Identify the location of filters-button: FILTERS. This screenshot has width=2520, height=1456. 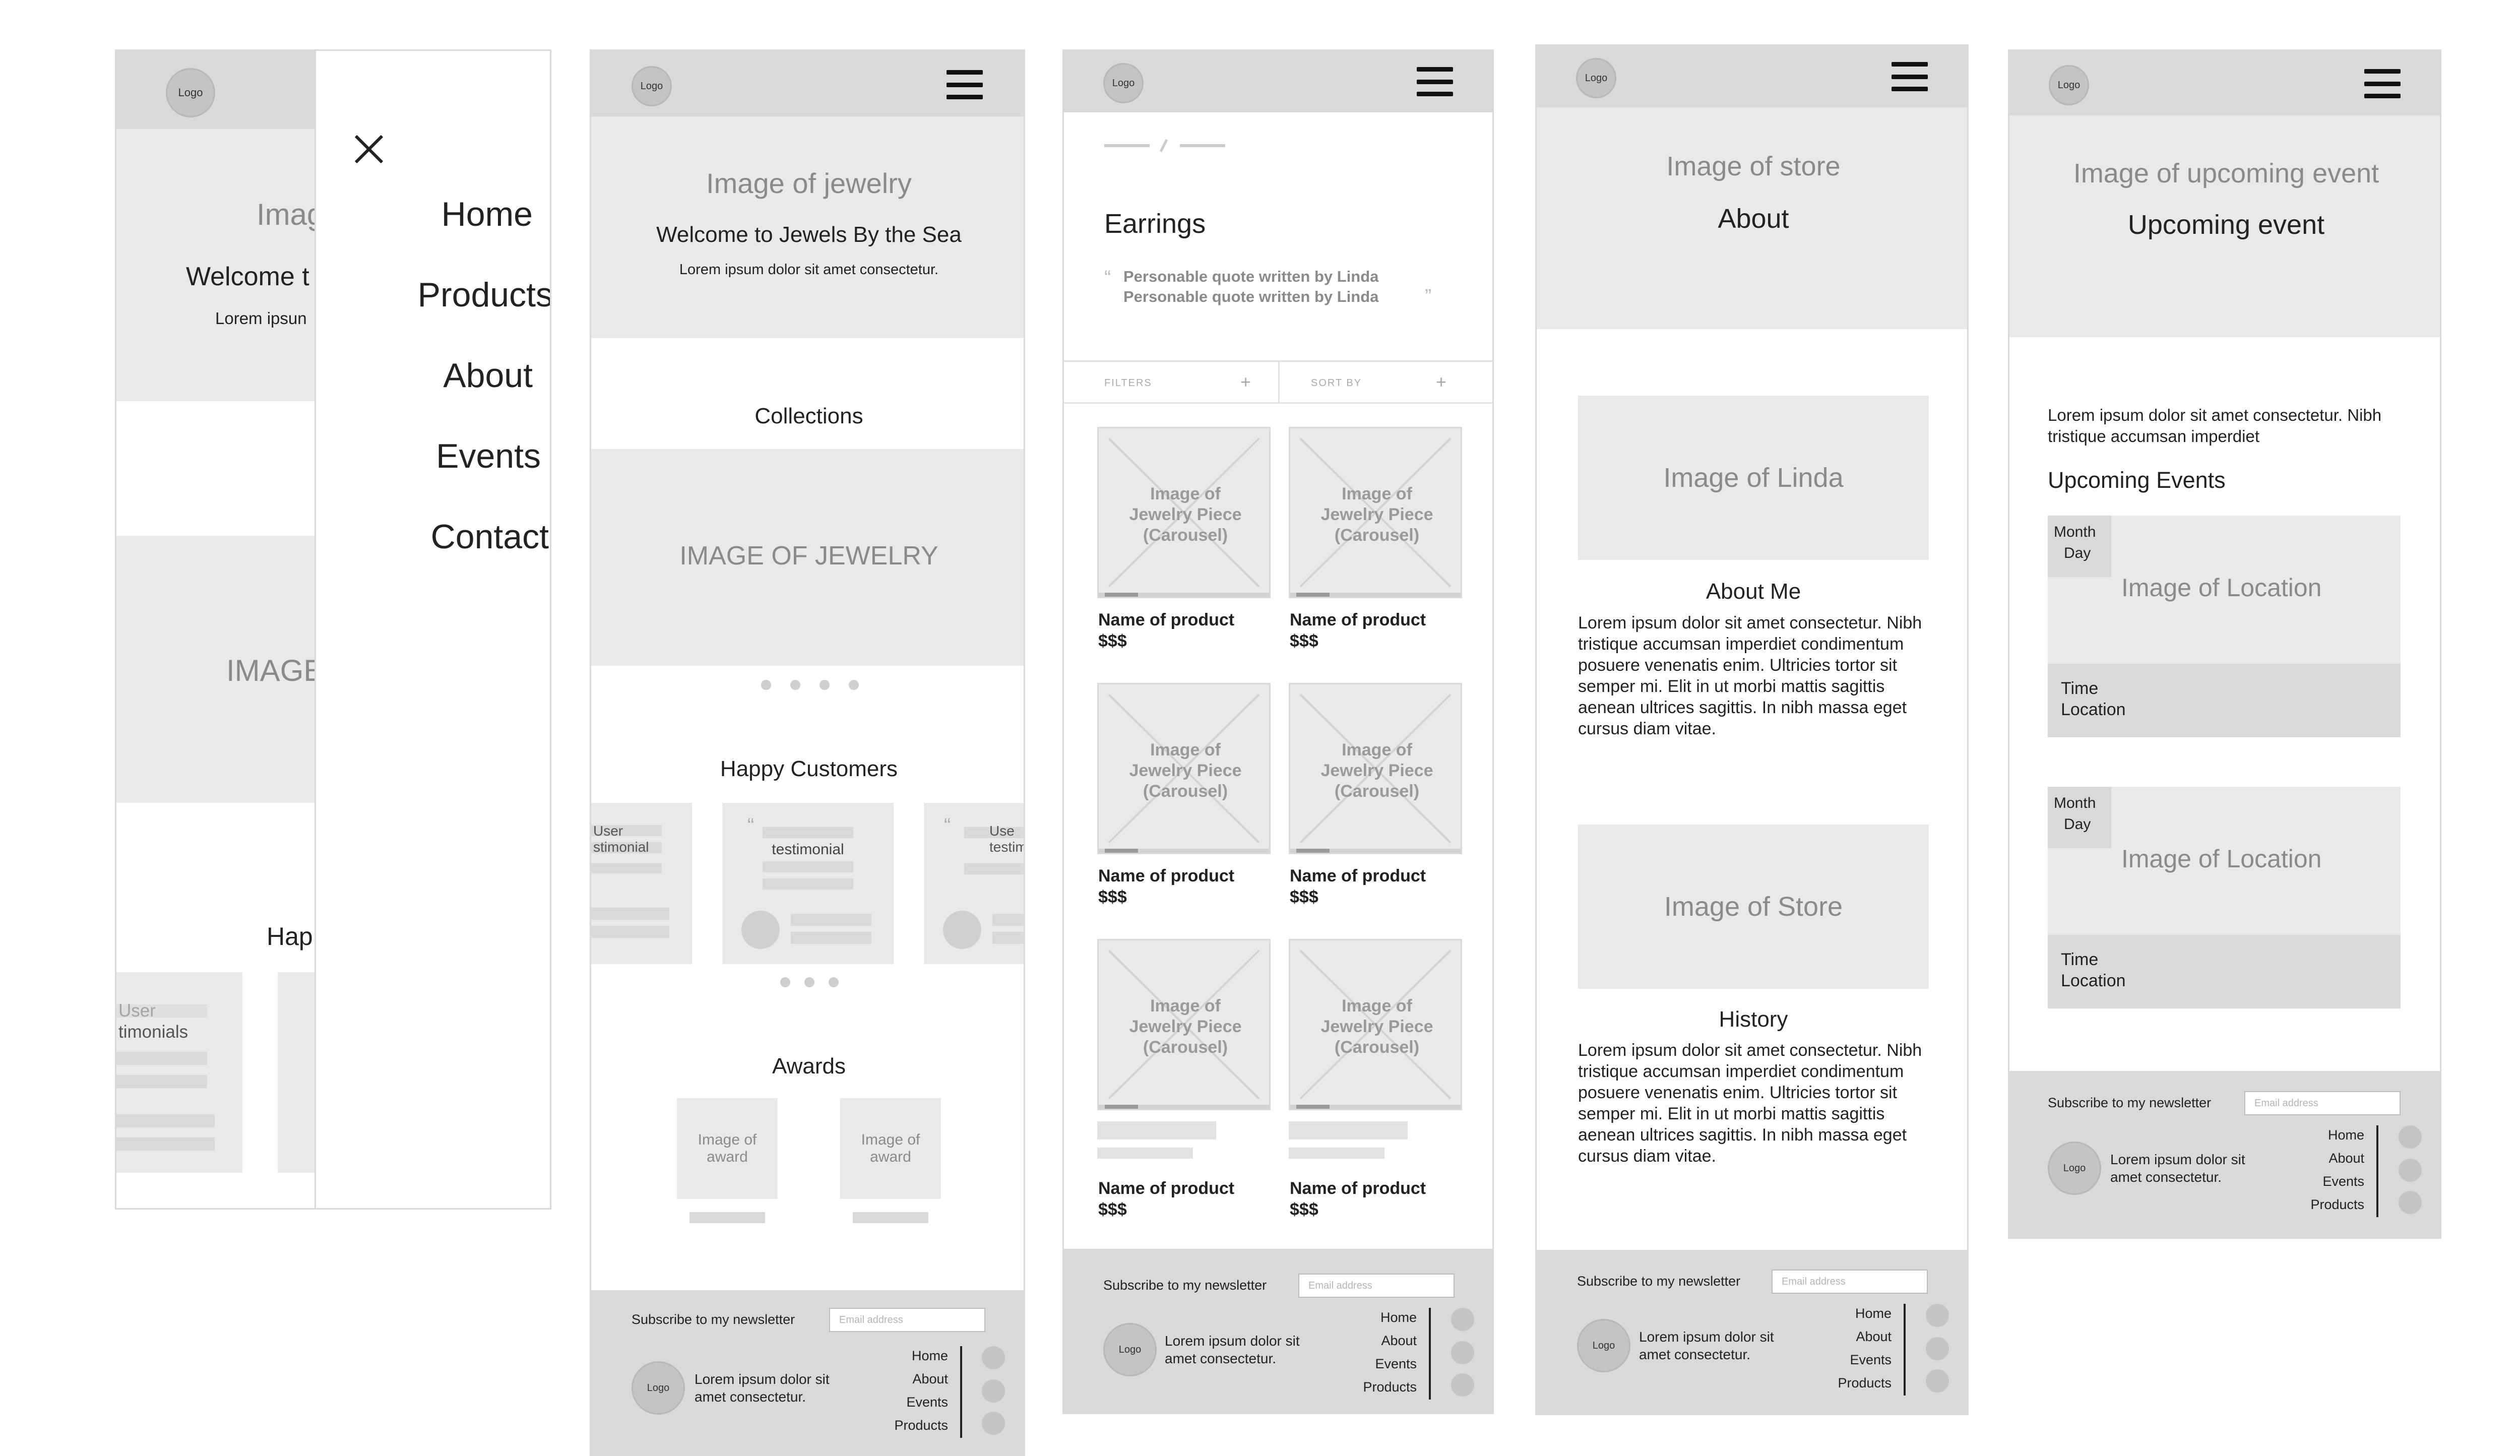
(1128, 383).